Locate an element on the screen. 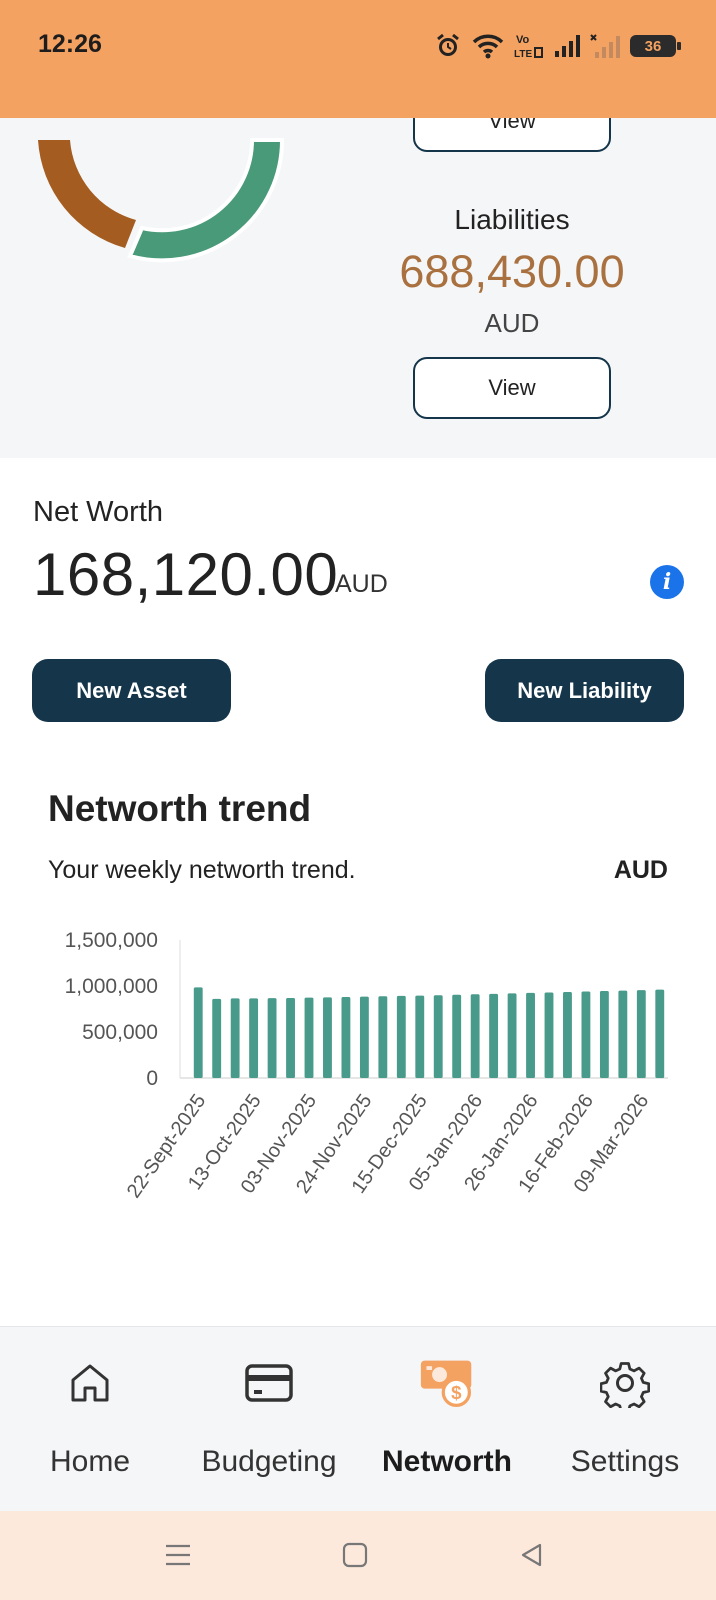 This screenshot has width=716, height=1600. status-icons-overlay: Vo LTE 36 is located at coordinates (557, 46).